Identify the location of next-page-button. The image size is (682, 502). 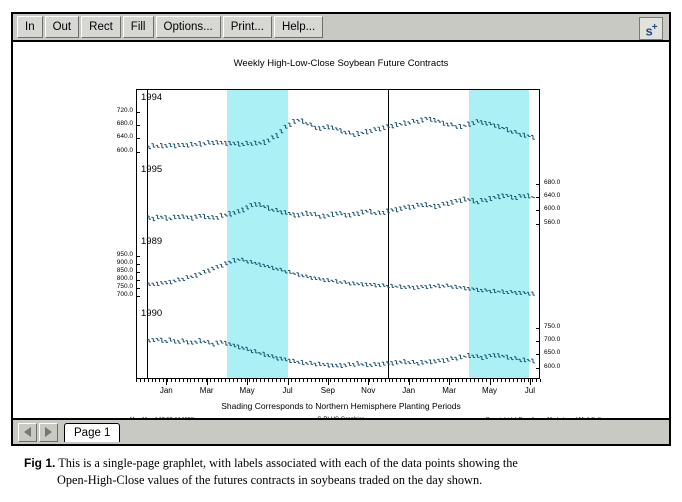
(48, 432).